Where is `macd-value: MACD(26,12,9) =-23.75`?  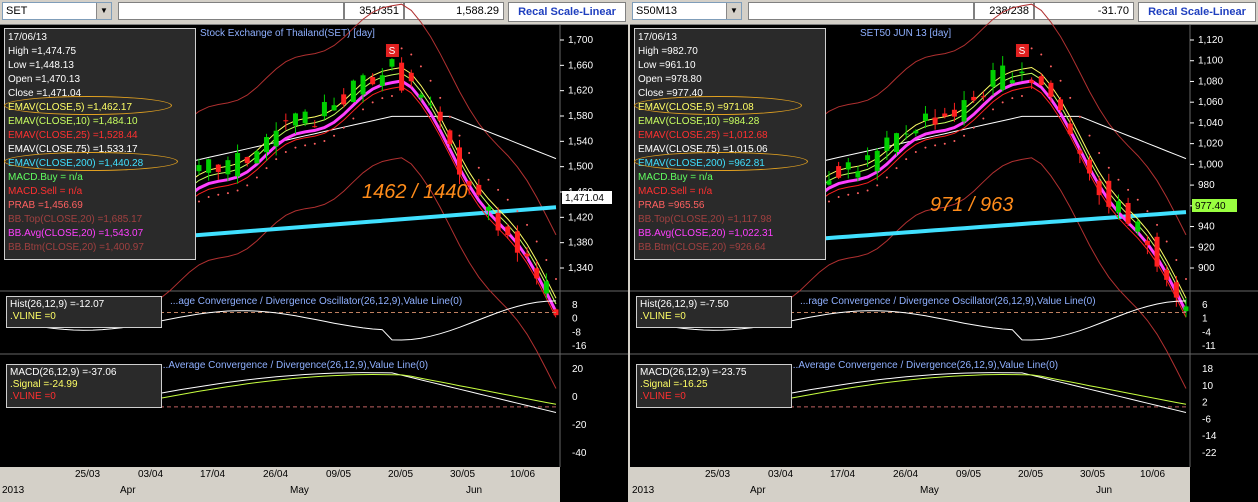
macd-value: MACD(26,12,9) =-23.75 is located at coordinates (693, 372).